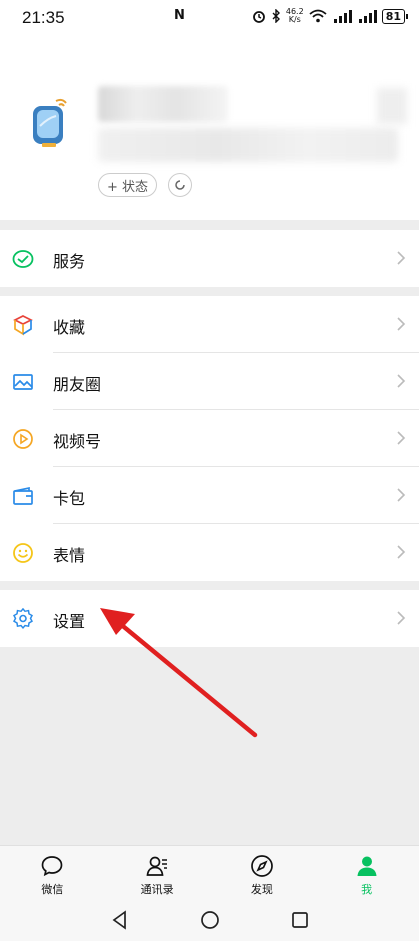  Describe the element at coordinates (23, 325) in the screenshot. I see `cube-icon` at that location.